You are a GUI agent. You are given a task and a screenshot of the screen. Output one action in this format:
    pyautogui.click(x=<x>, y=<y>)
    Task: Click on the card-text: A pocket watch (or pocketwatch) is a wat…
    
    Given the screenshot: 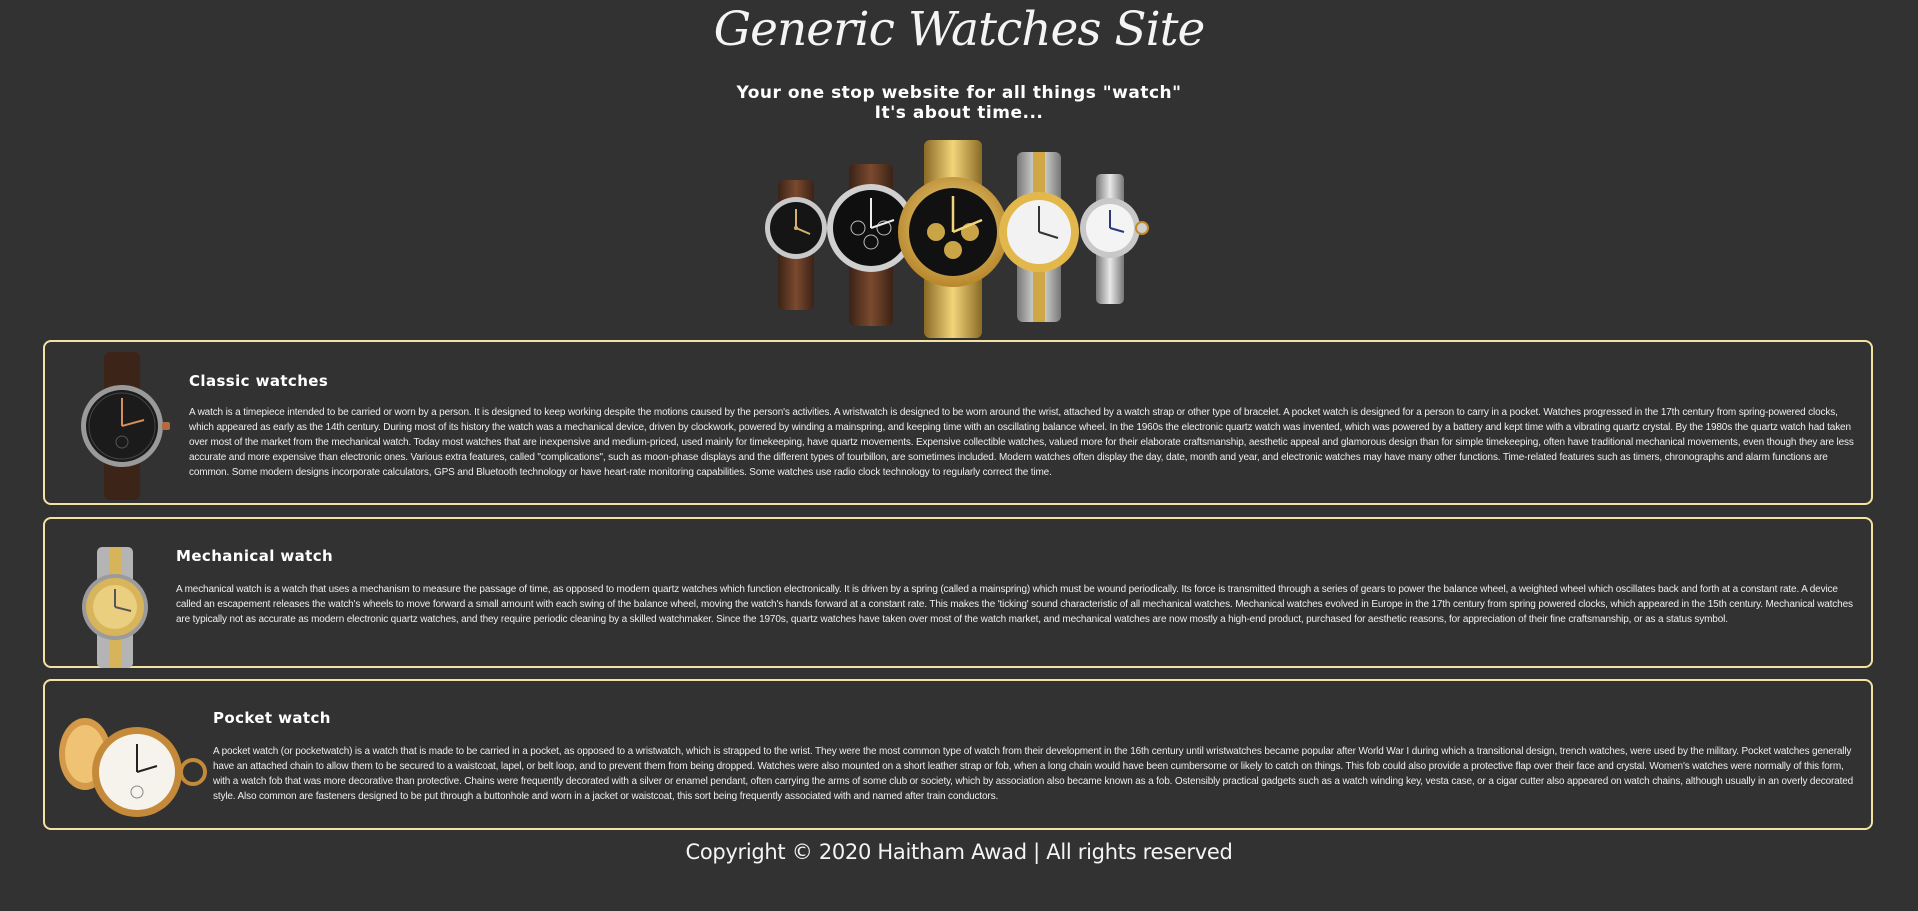 What is the action you would take?
    pyautogui.click(x=1033, y=774)
    